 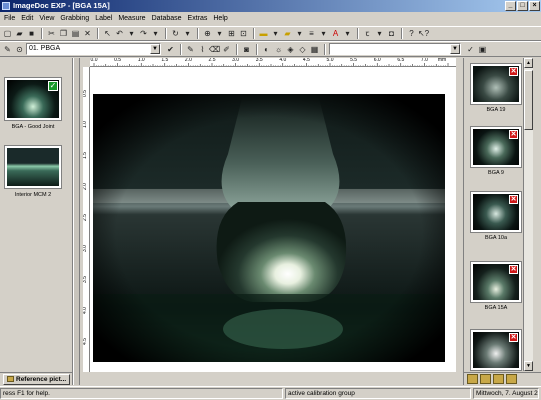 What do you see at coordinates (330, 60) in the screenshot?
I see `ruler-tick-label: 5.0` at bounding box center [330, 60].